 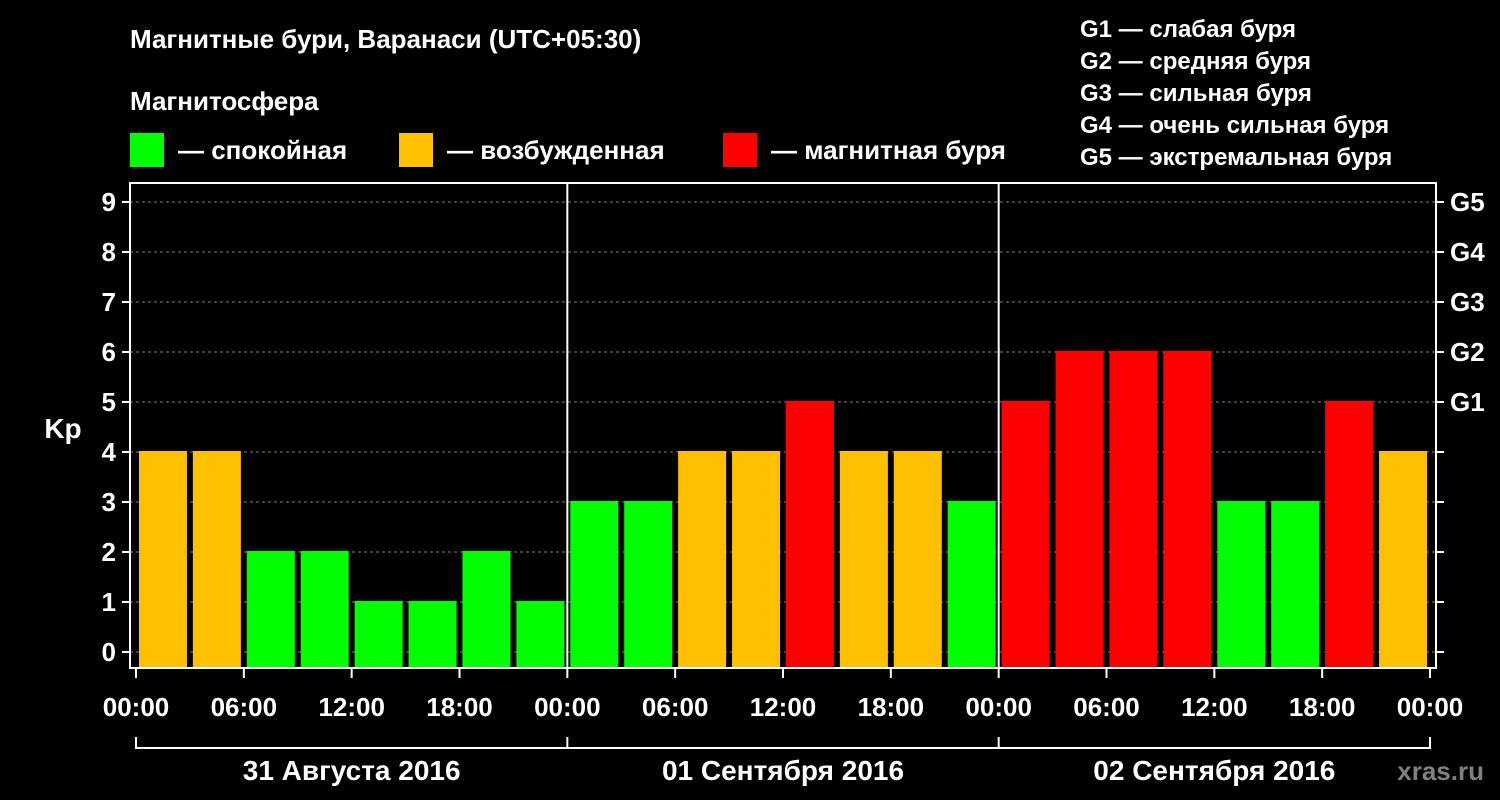 What do you see at coordinates (1467, 202) in the screenshot?
I see `g-scale-label: G5` at bounding box center [1467, 202].